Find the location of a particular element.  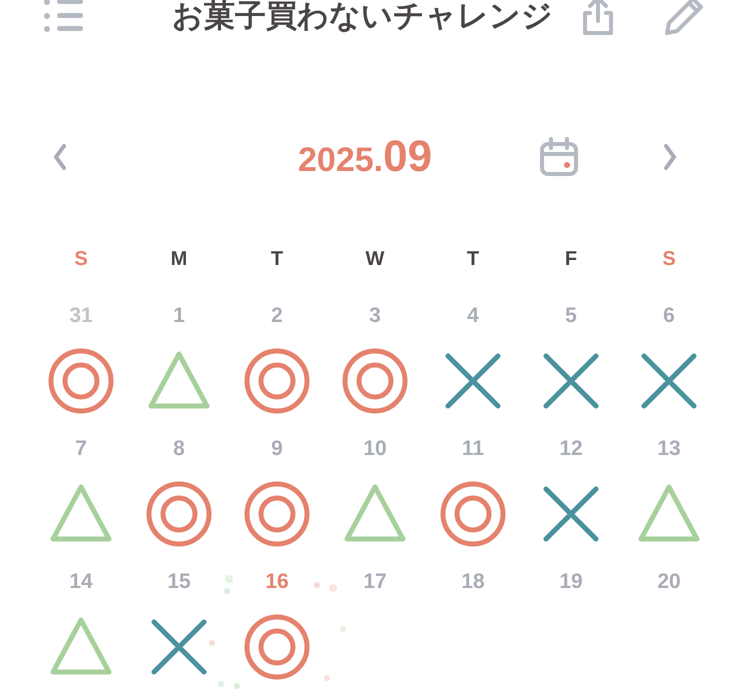

weekday-label: F is located at coordinates (571, 259).